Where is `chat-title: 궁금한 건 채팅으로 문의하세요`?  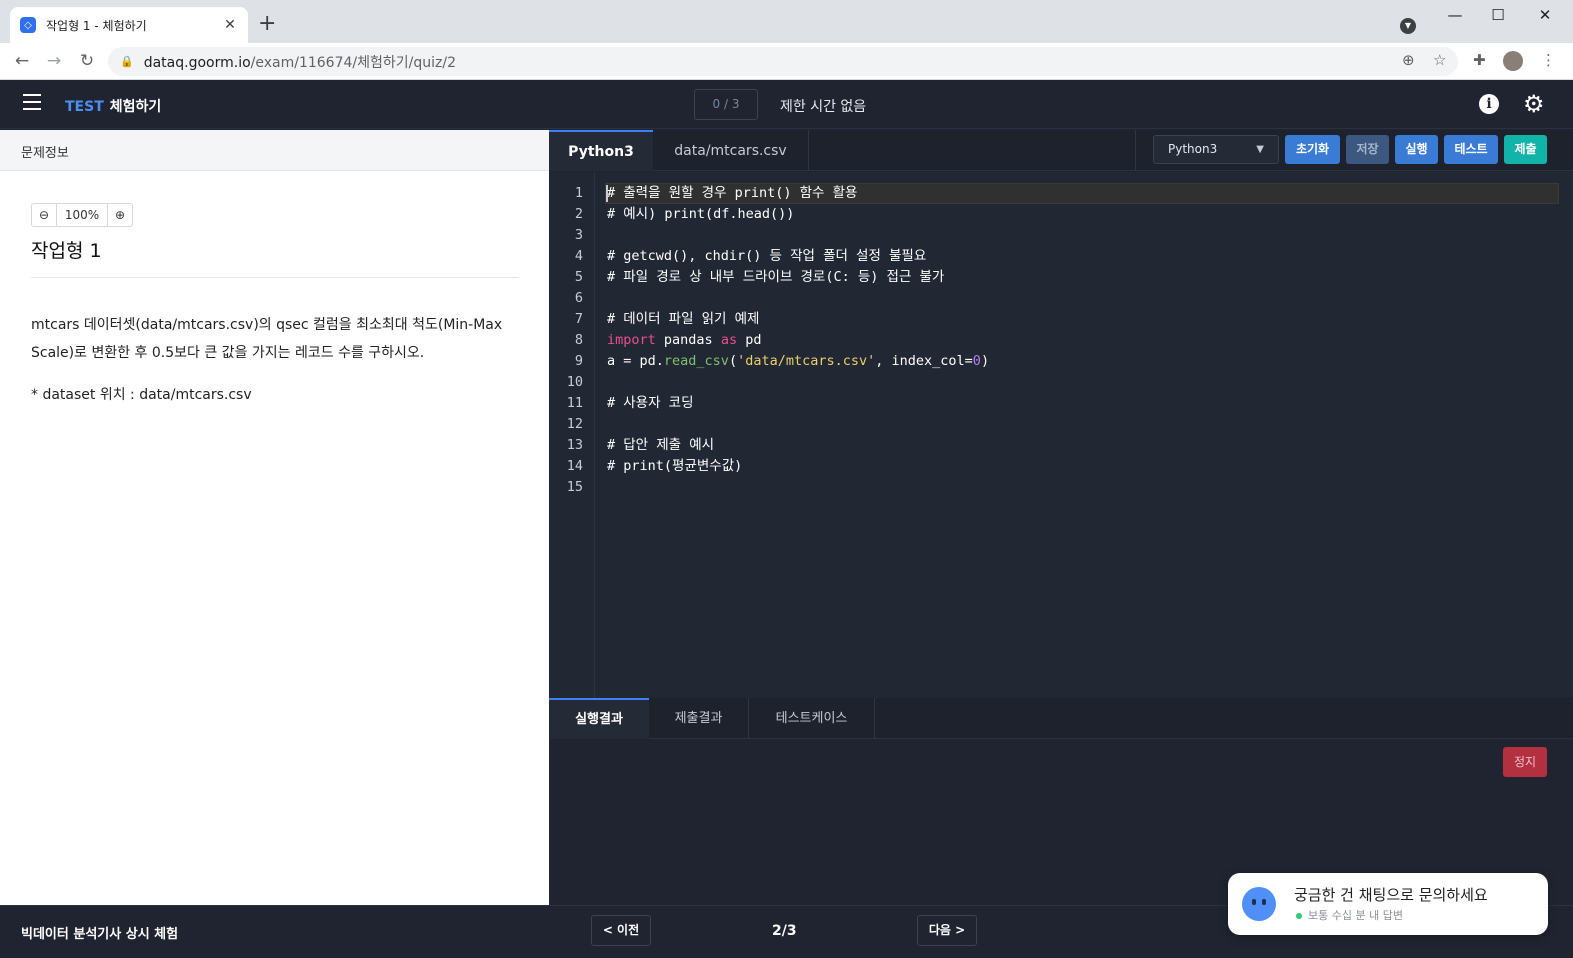
chat-title: 궁금한 건 채팅으로 문의하세요 is located at coordinates (1391, 895).